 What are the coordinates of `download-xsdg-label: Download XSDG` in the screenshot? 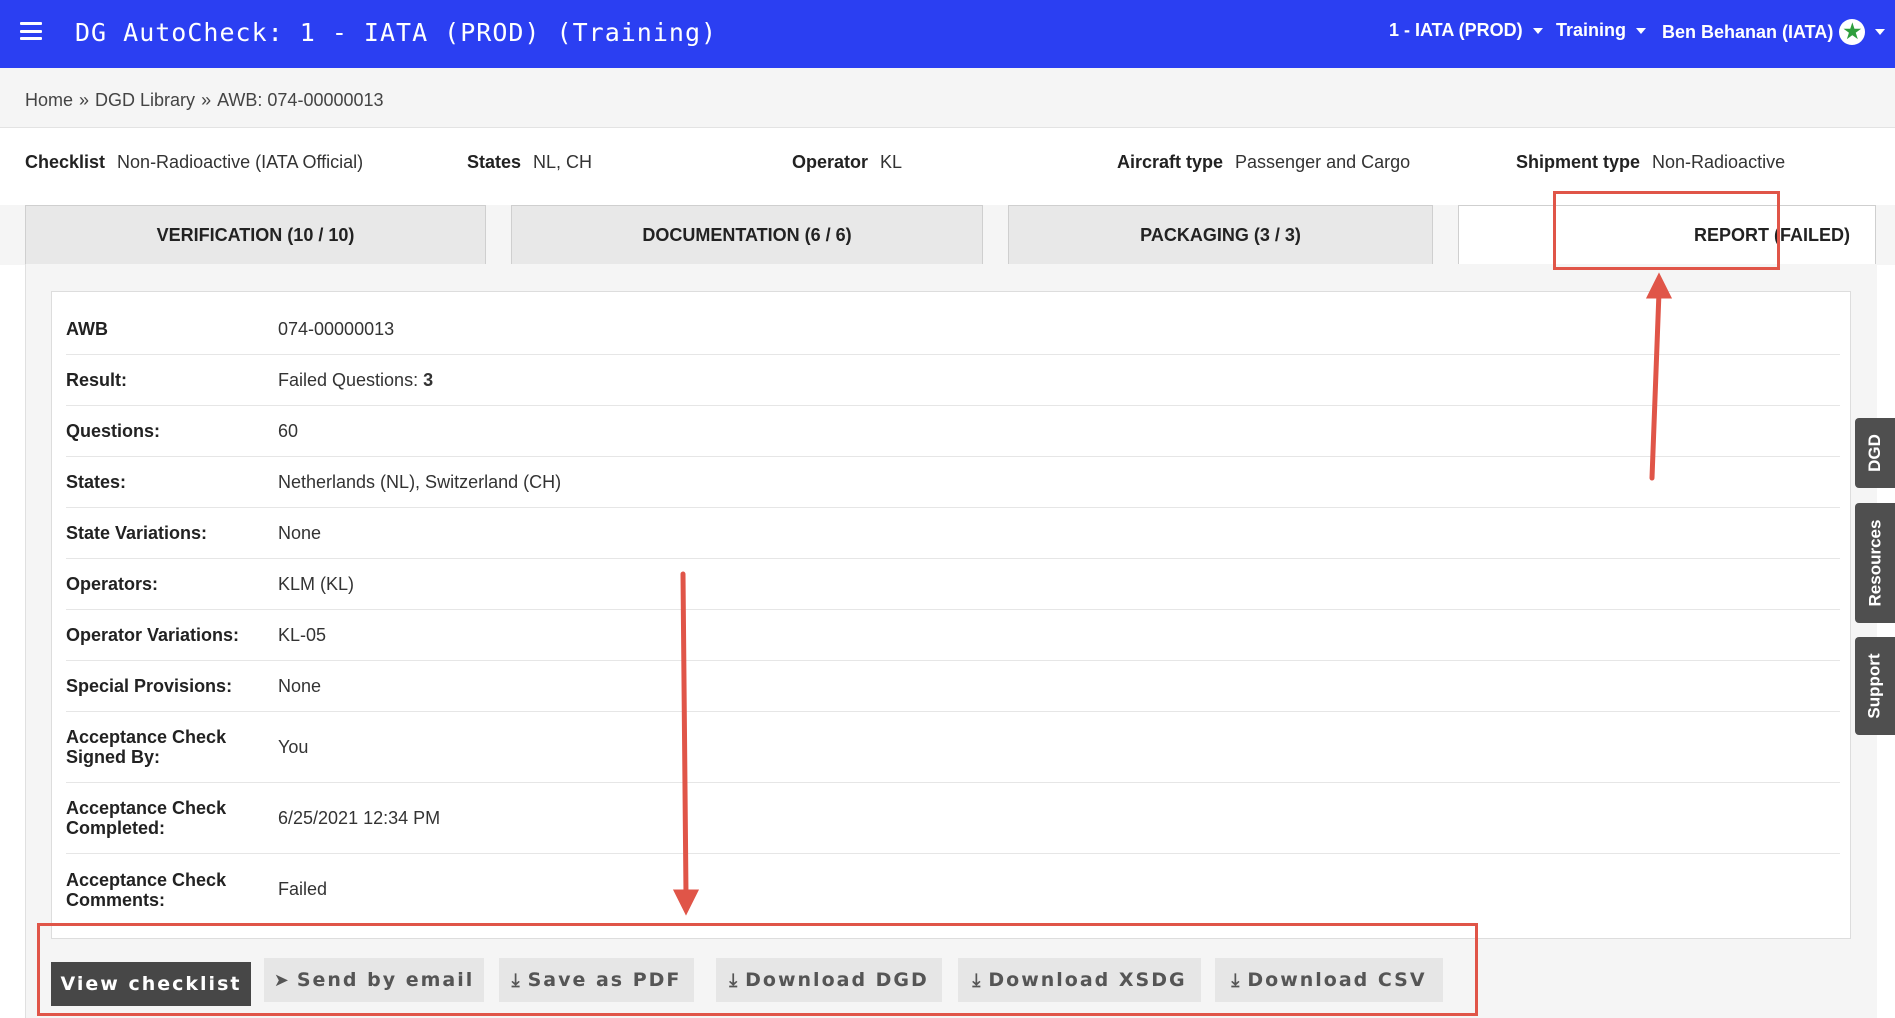 It's located at (1087, 980).